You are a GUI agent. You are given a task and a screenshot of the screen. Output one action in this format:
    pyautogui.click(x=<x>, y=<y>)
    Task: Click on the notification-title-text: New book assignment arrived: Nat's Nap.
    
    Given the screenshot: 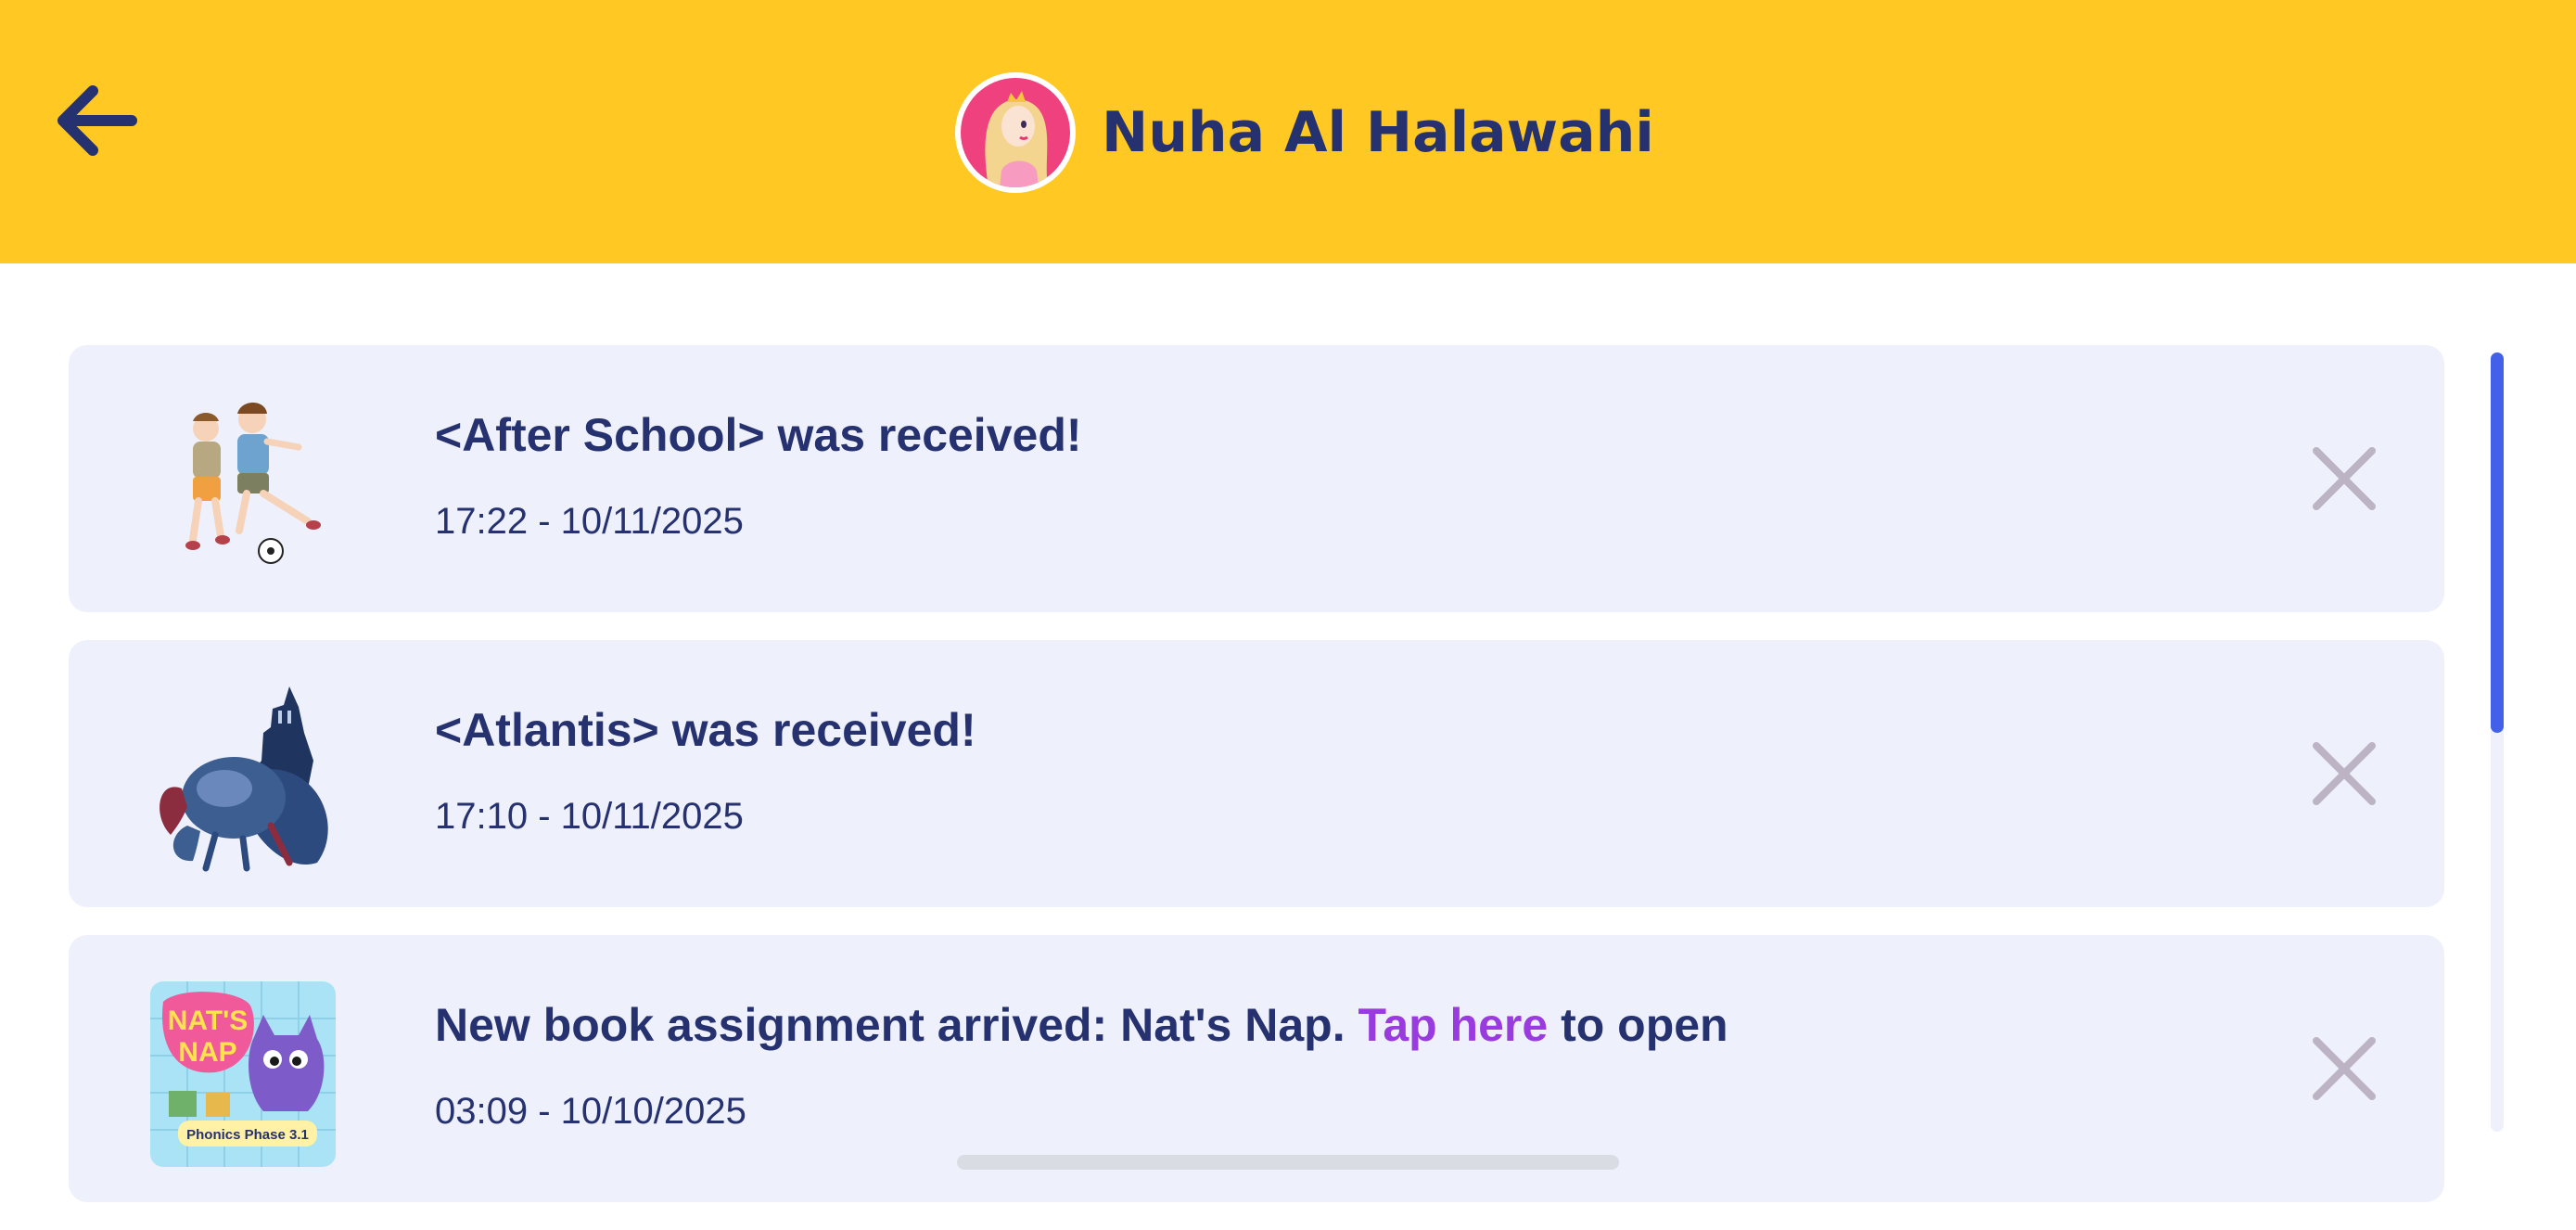 What is the action you would take?
    pyautogui.click(x=896, y=1025)
    